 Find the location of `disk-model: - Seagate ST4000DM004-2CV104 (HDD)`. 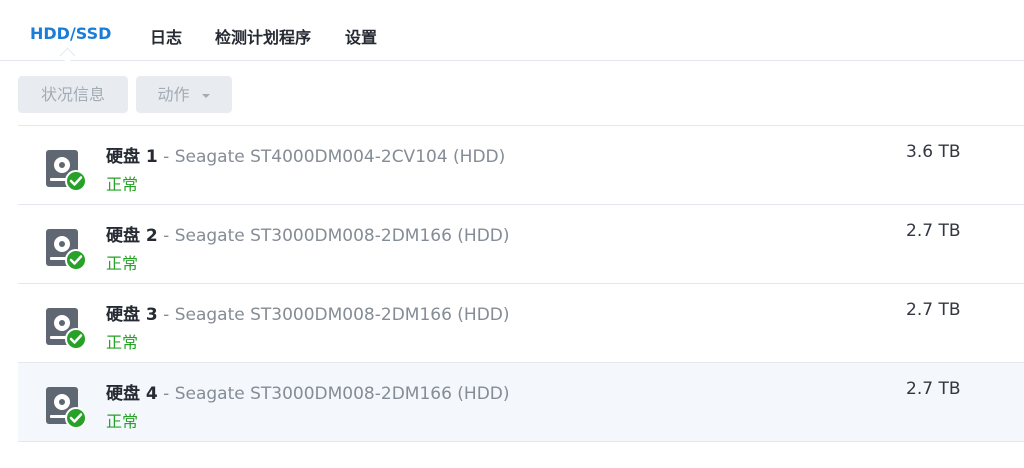

disk-model: - Seagate ST4000DM004-2CV104 (HDD) is located at coordinates (331, 157).